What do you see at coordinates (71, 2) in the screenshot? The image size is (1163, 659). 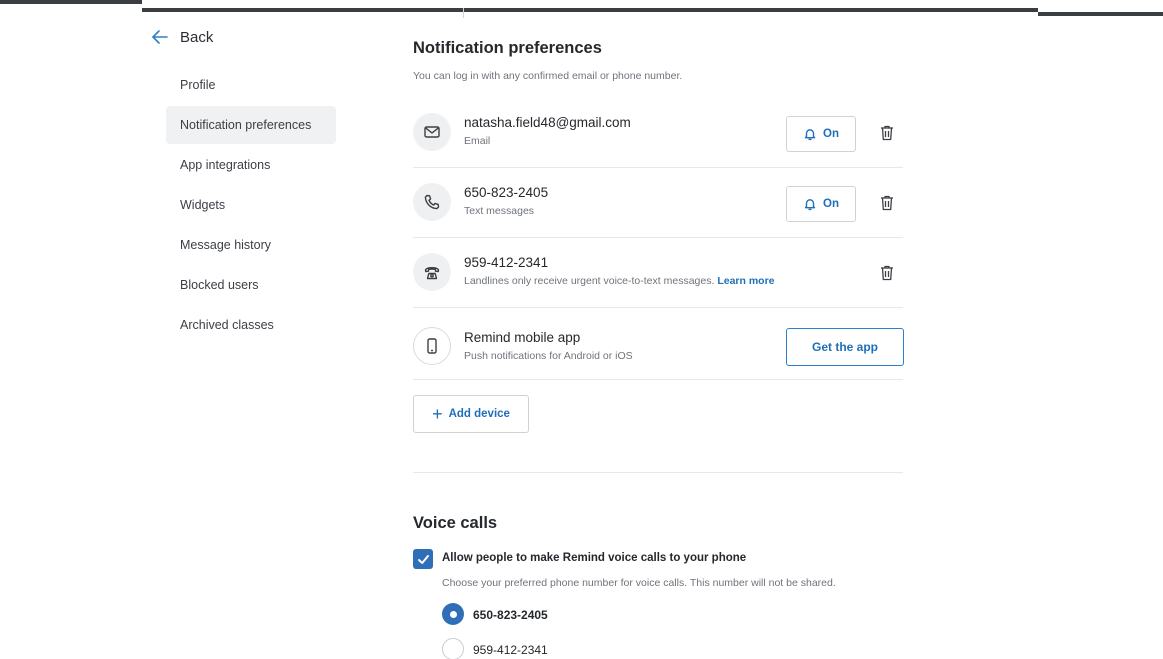 I see `top-bar-left` at bounding box center [71, 2].